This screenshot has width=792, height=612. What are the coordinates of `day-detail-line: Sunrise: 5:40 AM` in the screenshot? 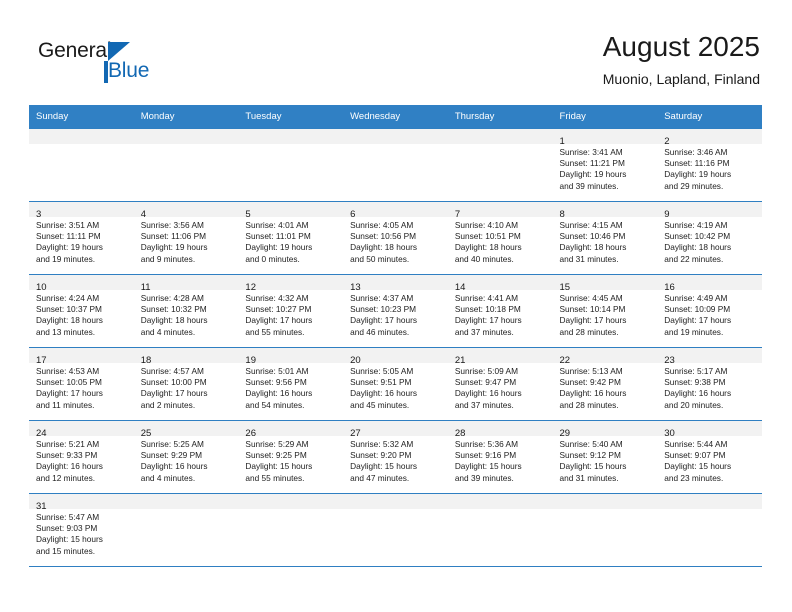 It's located at (591, 444).